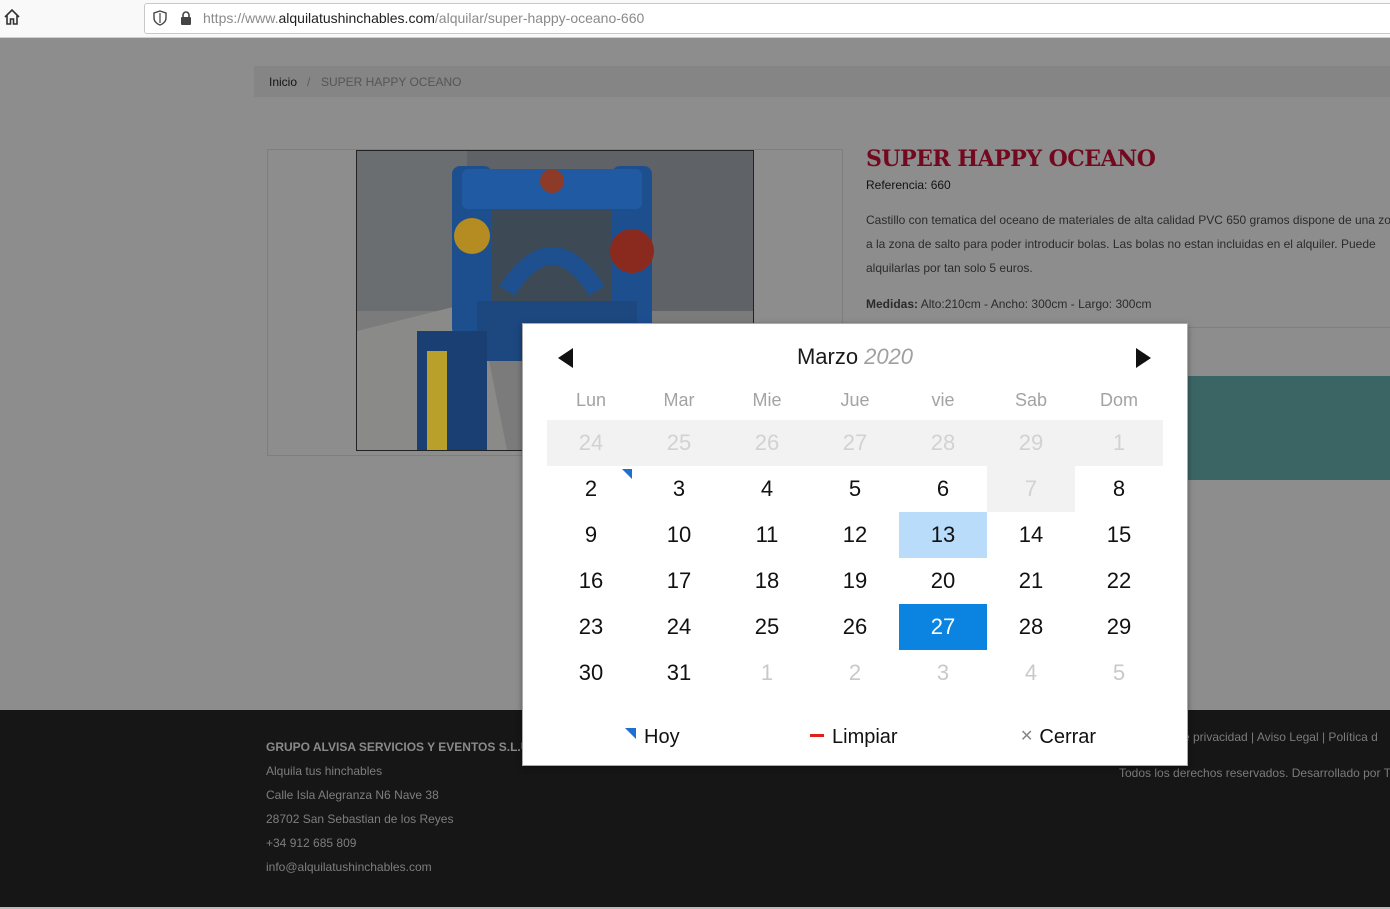  I want to click on weekday-label: Mar, so click(679, 400).